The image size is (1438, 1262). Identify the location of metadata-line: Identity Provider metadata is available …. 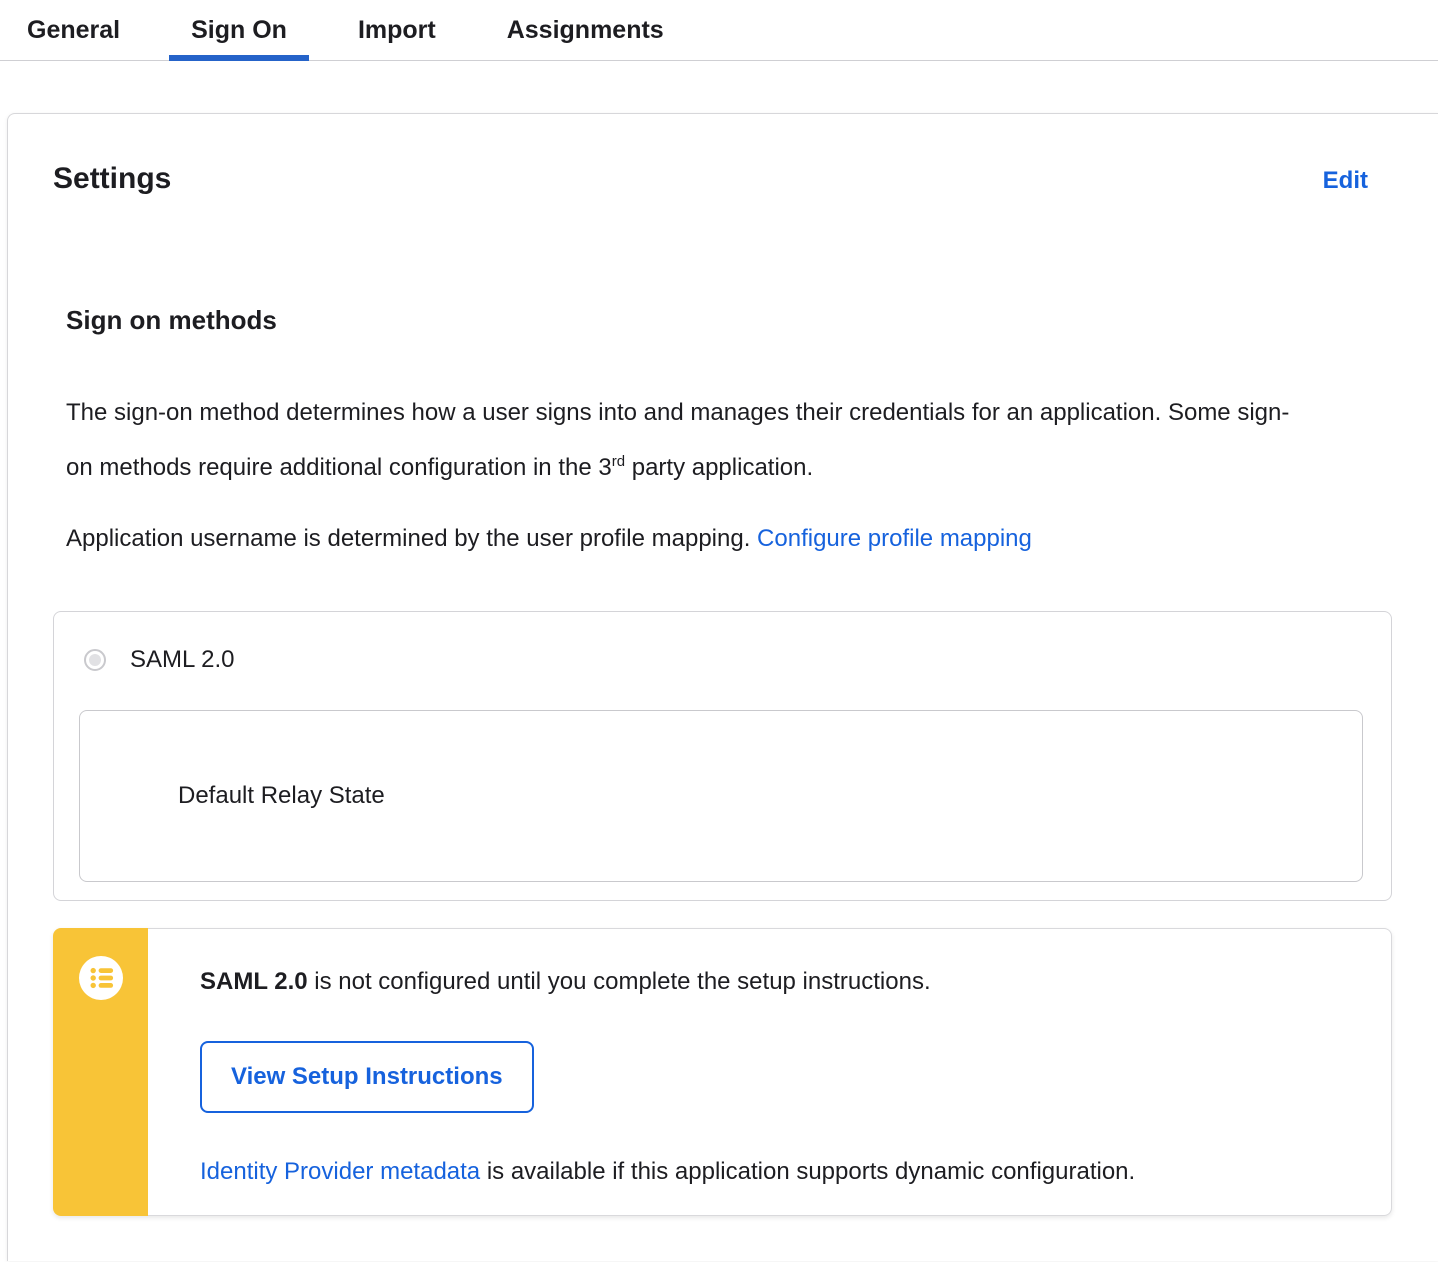
(775, 1172).